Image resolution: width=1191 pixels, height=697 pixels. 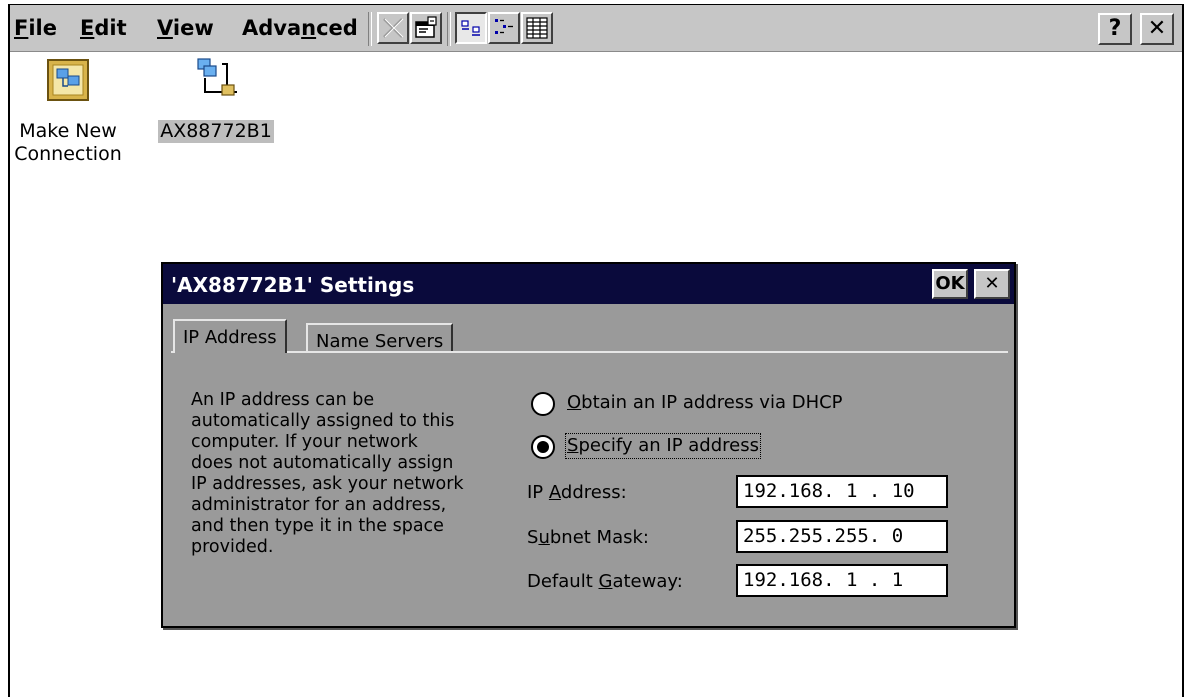 I want to click on properties-button, so click(x=426, y=28).